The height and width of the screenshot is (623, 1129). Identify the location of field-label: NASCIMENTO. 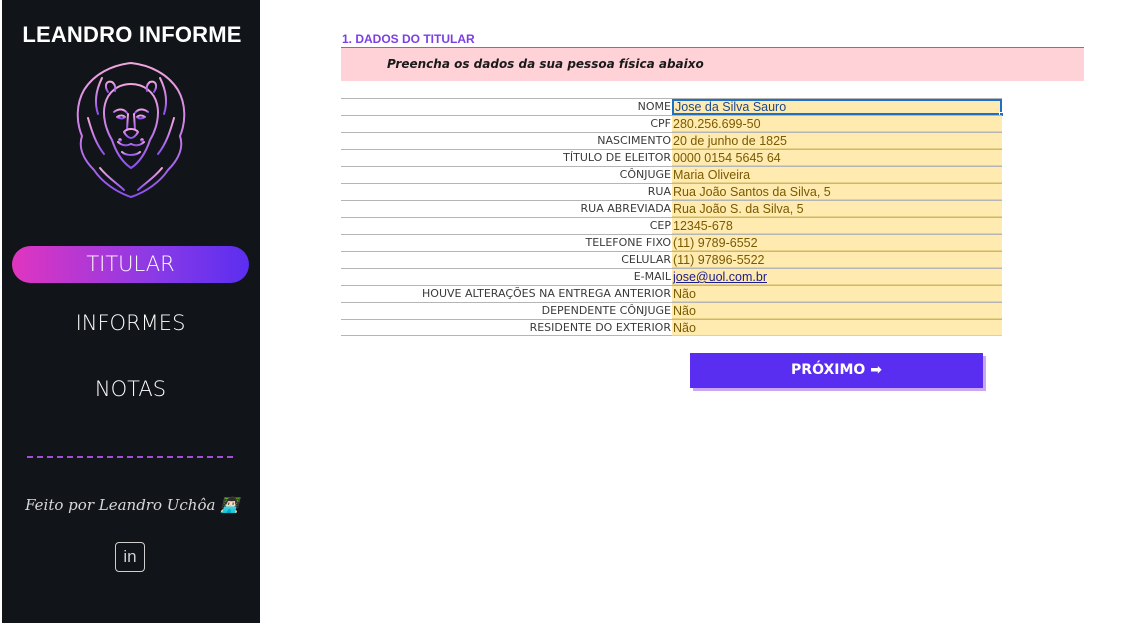
(634, 140).